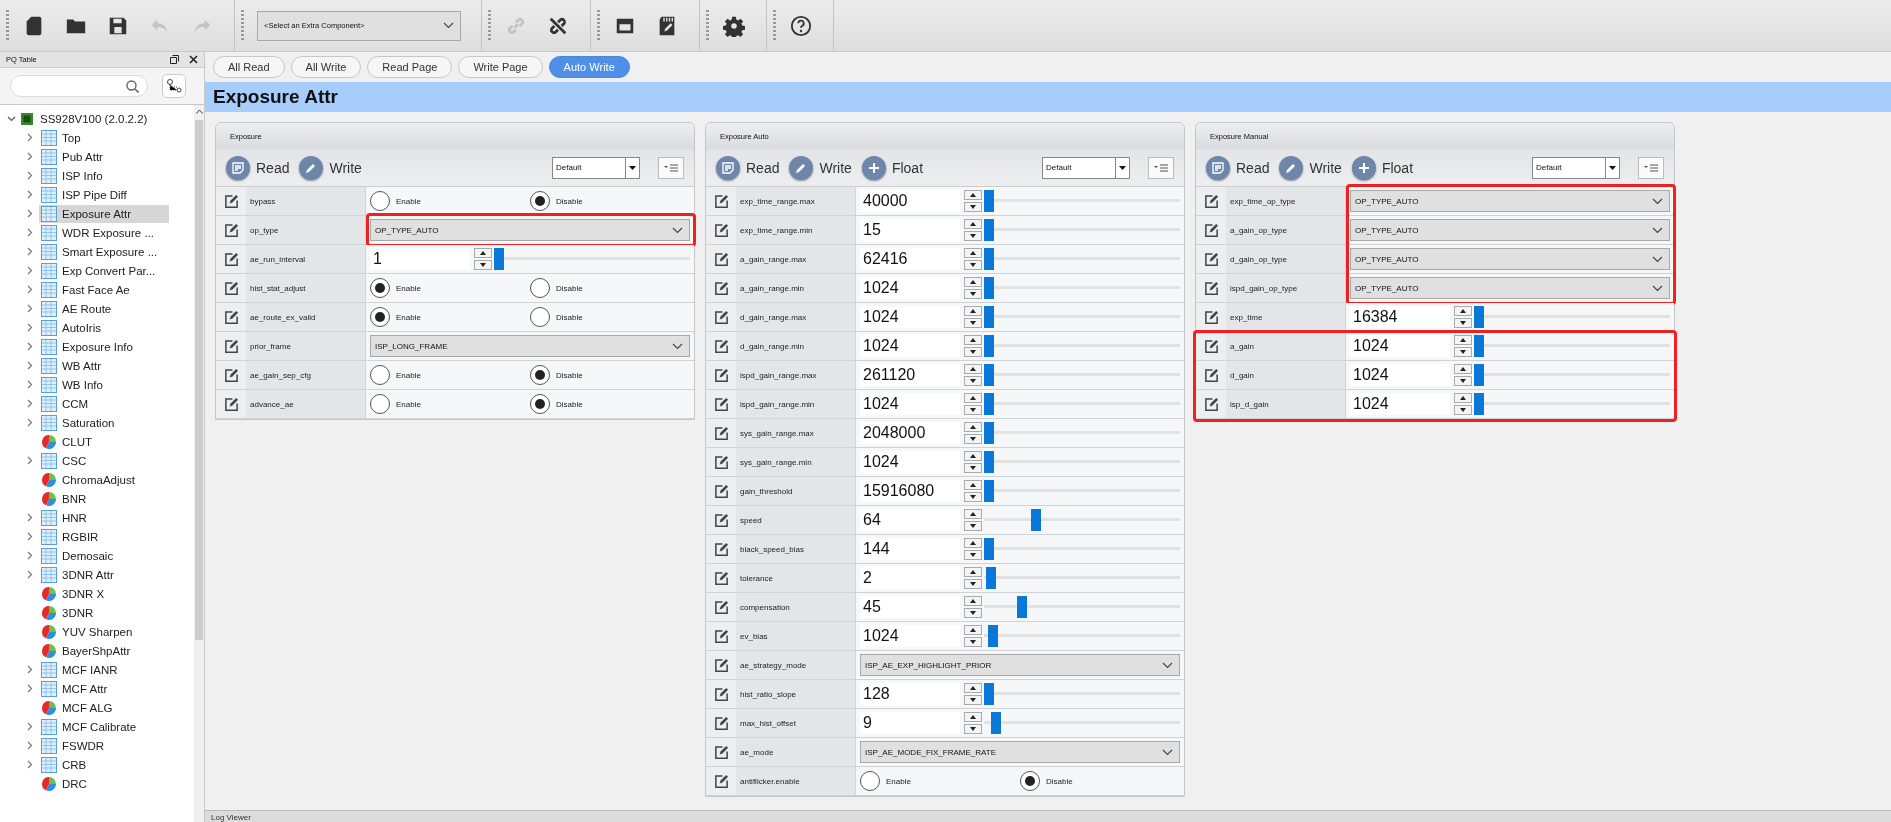 This screenshot has height=822, width=1891. Describe the element at coordinates (79, 86) in the screenshot. I see `search-field` at that location.